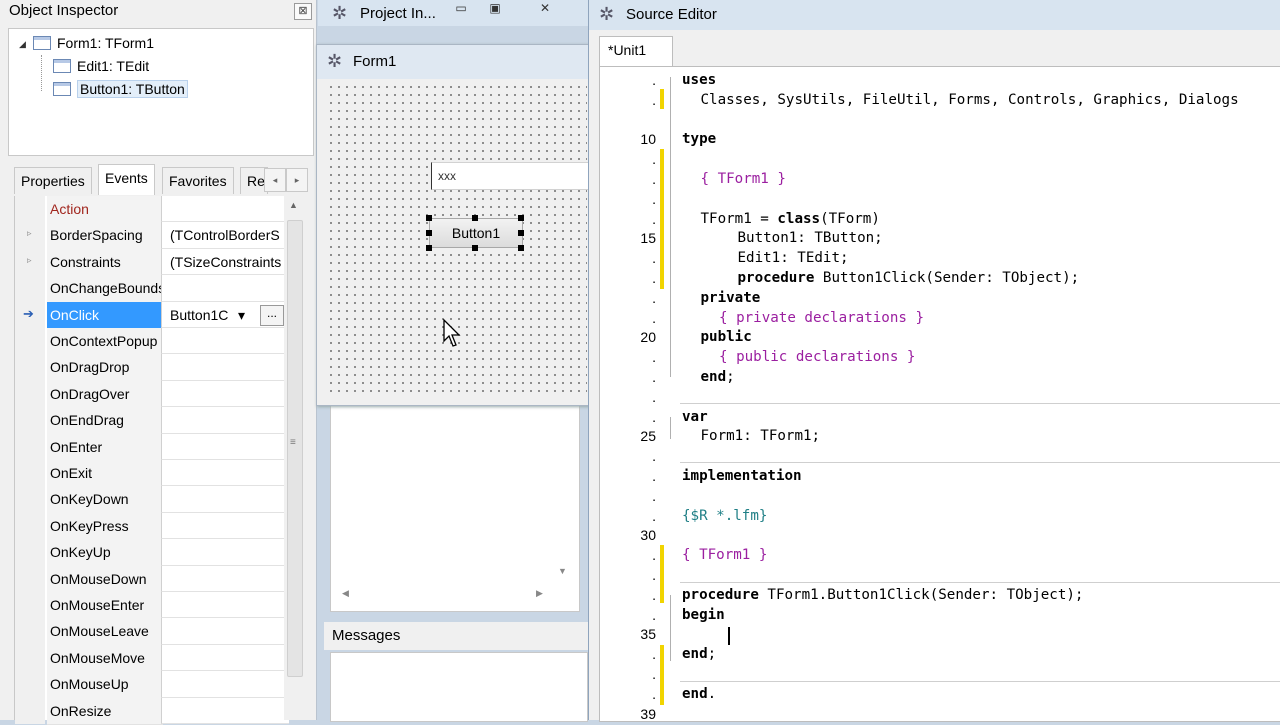  What do you see at coordinates (120, 89) in the screenshot?
I see `tree-node-button1: Button1: TButton` at bounding box center [120, 89].